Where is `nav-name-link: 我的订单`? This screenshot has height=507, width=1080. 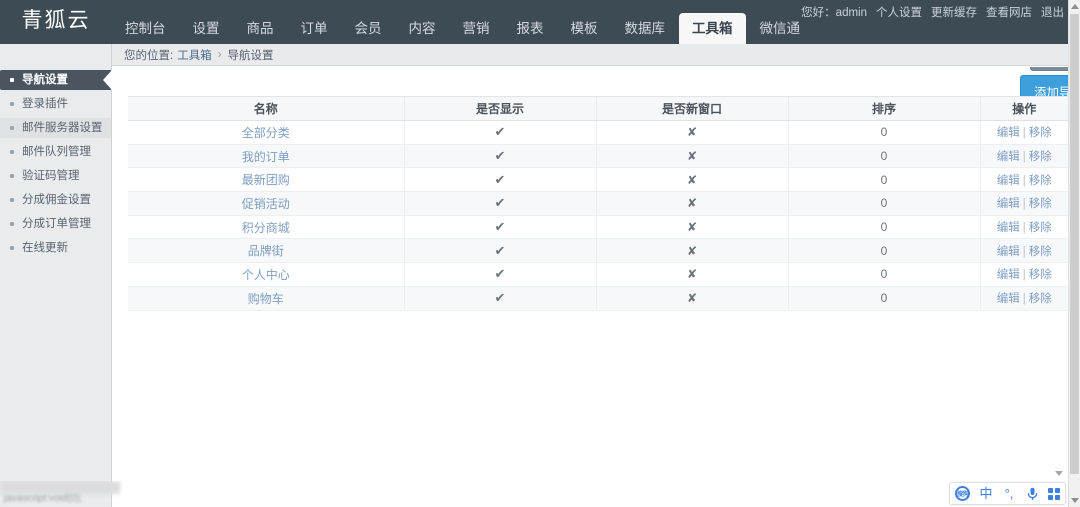 nav-name-link: 我的订单 is located at coordinates (266, 157).